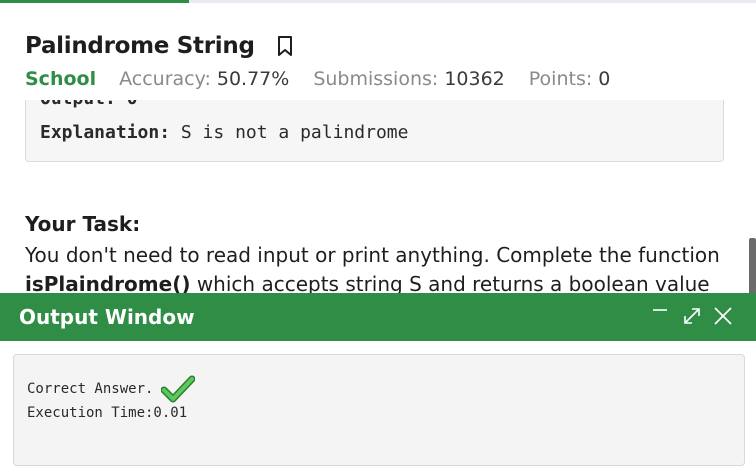 This screenshot has height=466, width=756. What do you see at coordinates (140, 46) in the screenshot?
I see `problem-title: Palindrome String` at bounding box center [140, 46].